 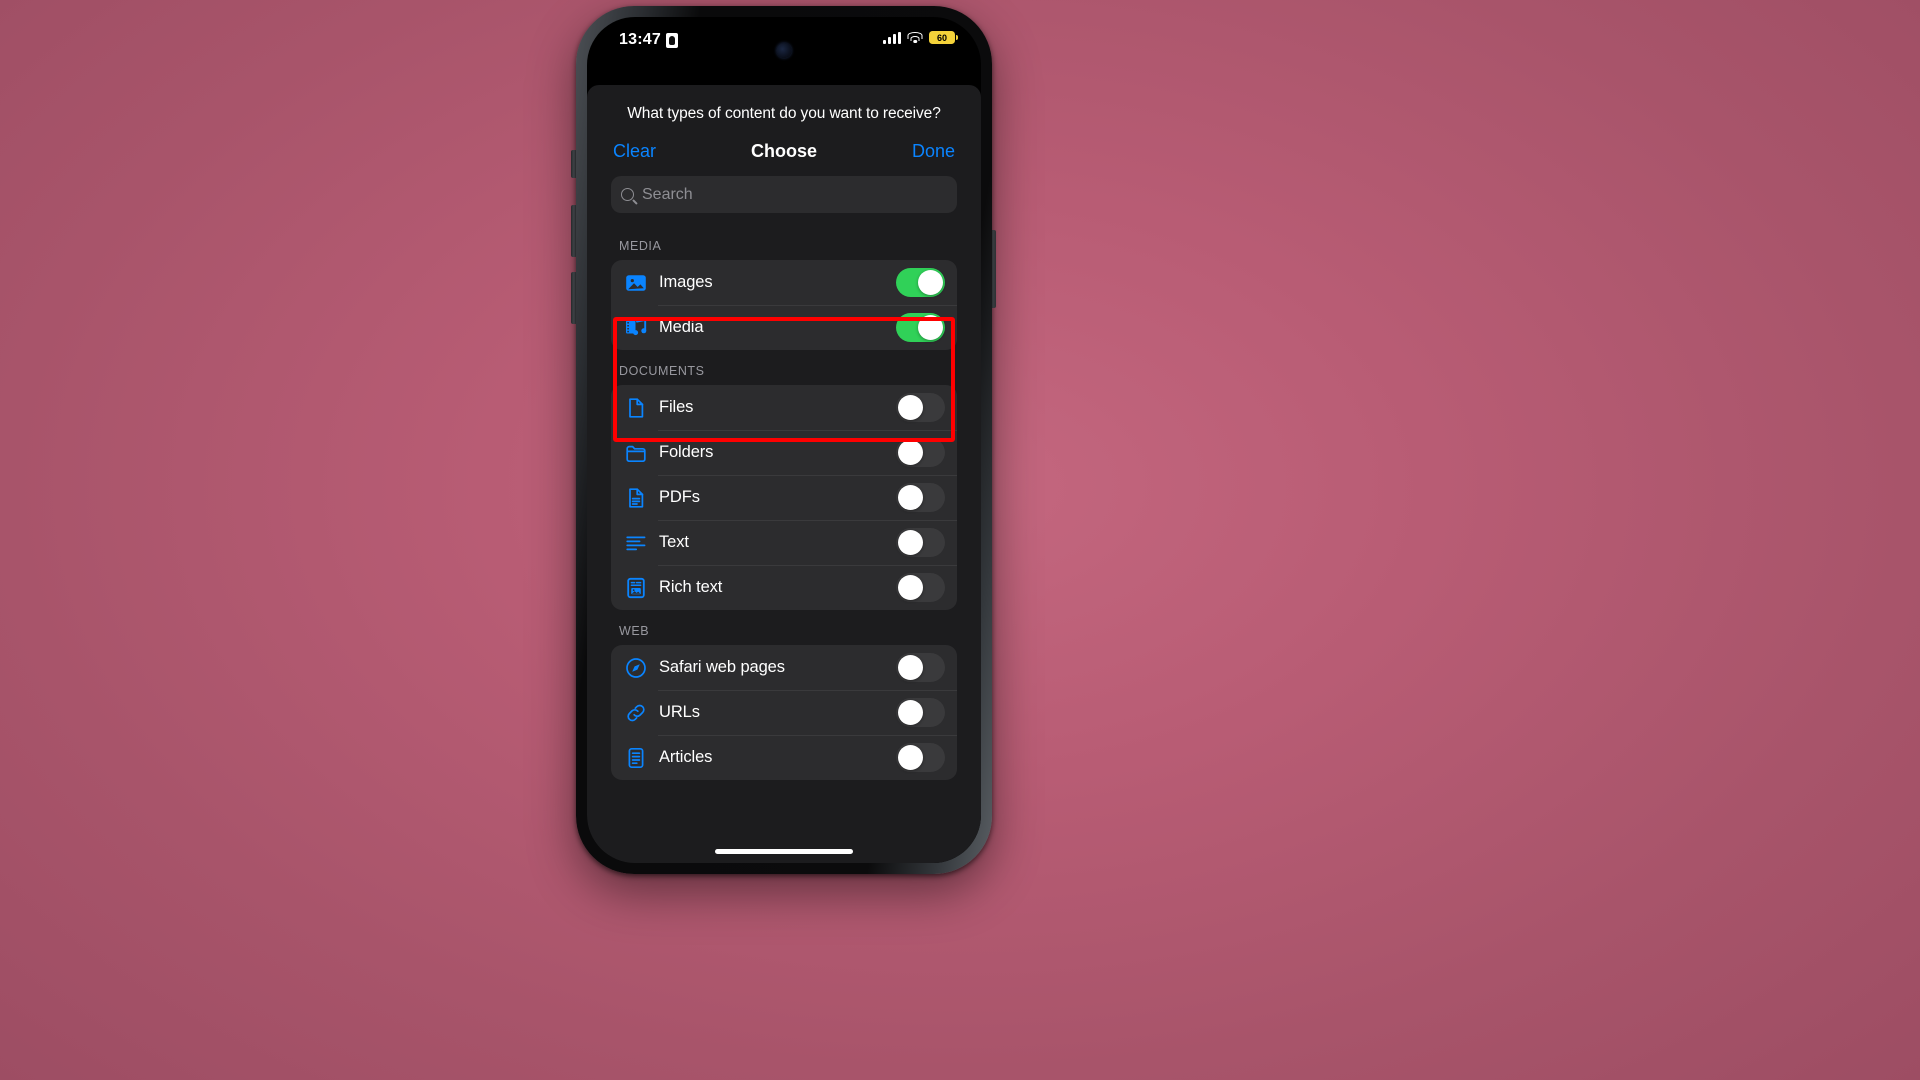 I want to click on list-item-label: Text, so click(x=674, y=542).